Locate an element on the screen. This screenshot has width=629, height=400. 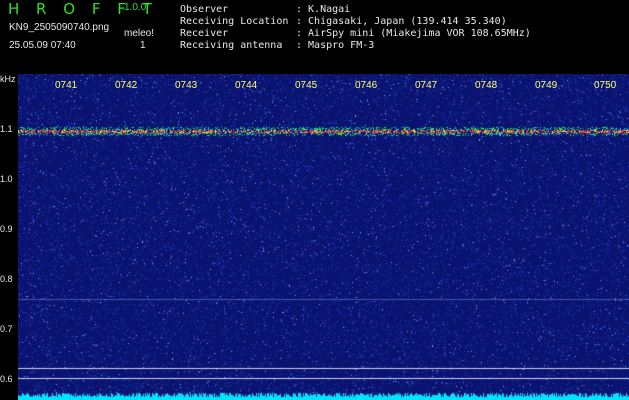
time-label-0748: 0748 is located at coordinates (486, 85).